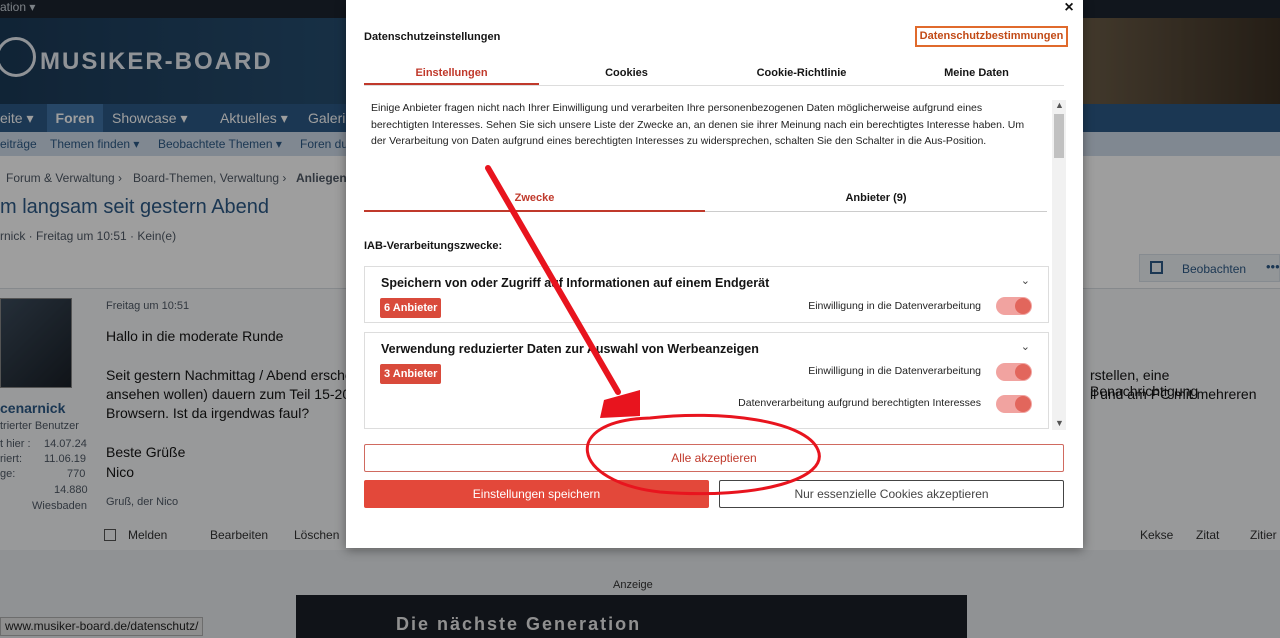  Describe the element at coordinates (1014, 404) in the screenshot. I see `legitimate-interest-toggle` at that location.